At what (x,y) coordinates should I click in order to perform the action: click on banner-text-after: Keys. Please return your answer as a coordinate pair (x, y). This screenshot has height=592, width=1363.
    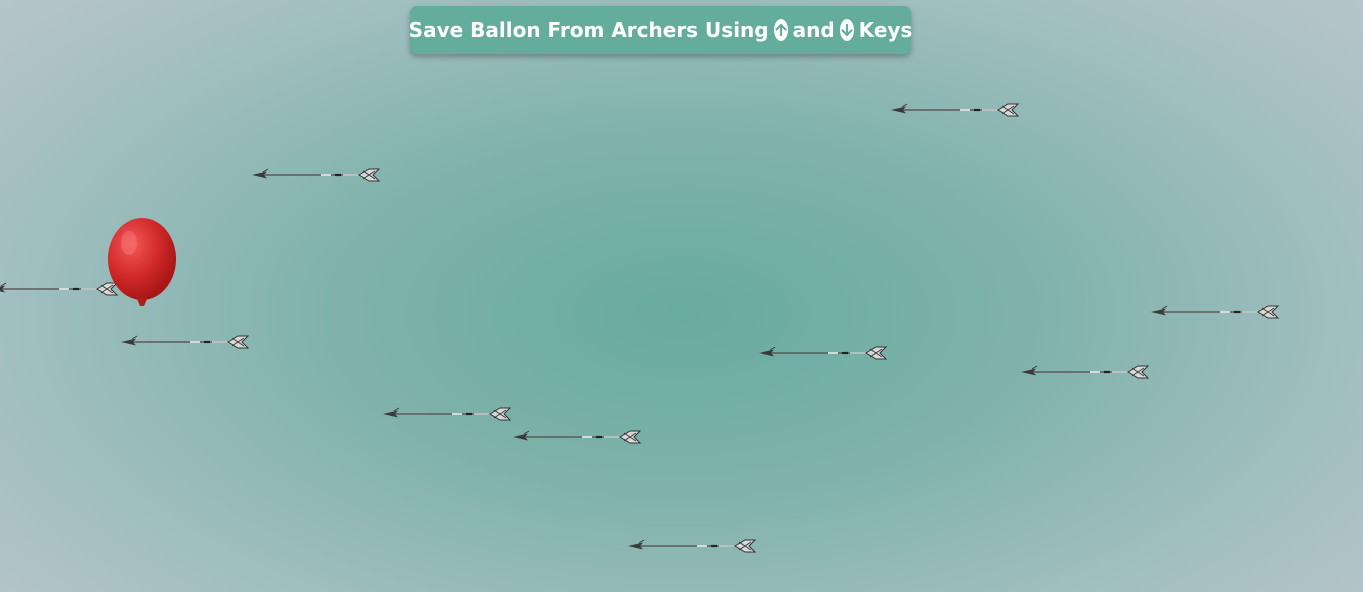
    Looking at the image, I should click on (885, 30).